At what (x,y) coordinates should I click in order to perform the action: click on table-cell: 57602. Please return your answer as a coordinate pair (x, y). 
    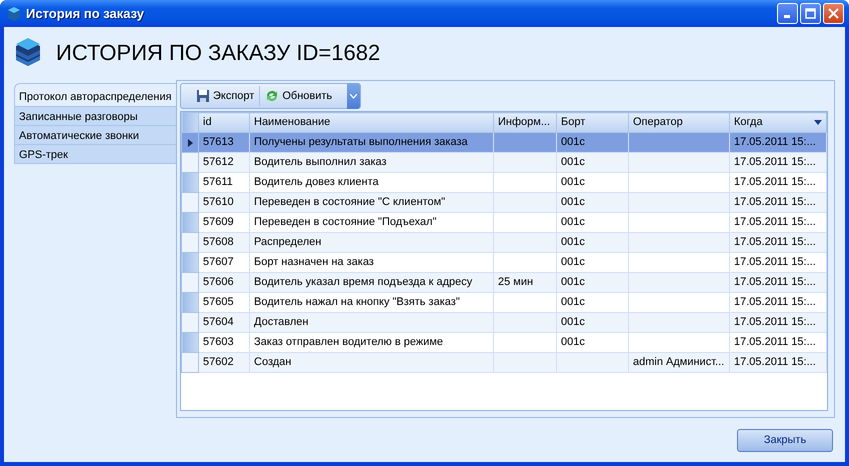
    Looking at the image, I should click on (224, 362).